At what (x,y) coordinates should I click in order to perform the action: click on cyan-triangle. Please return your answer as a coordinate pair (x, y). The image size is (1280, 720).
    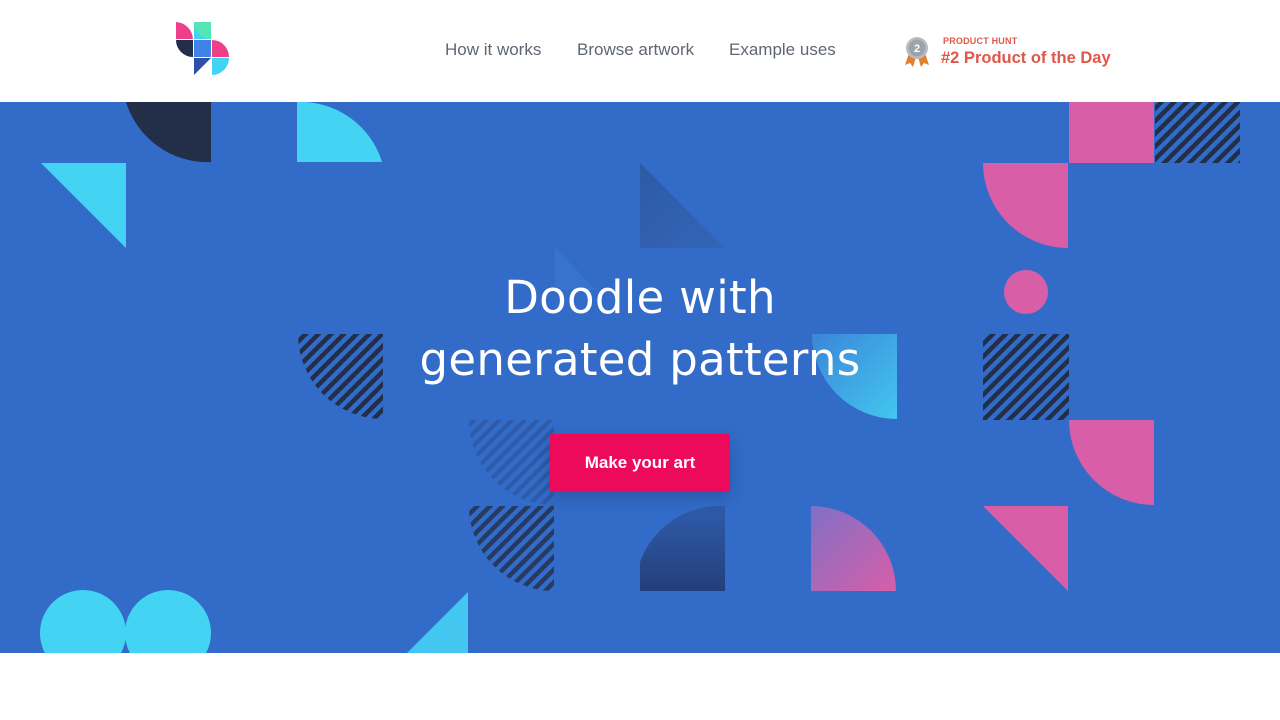
    Looking at the image, I should click on (83, 205).